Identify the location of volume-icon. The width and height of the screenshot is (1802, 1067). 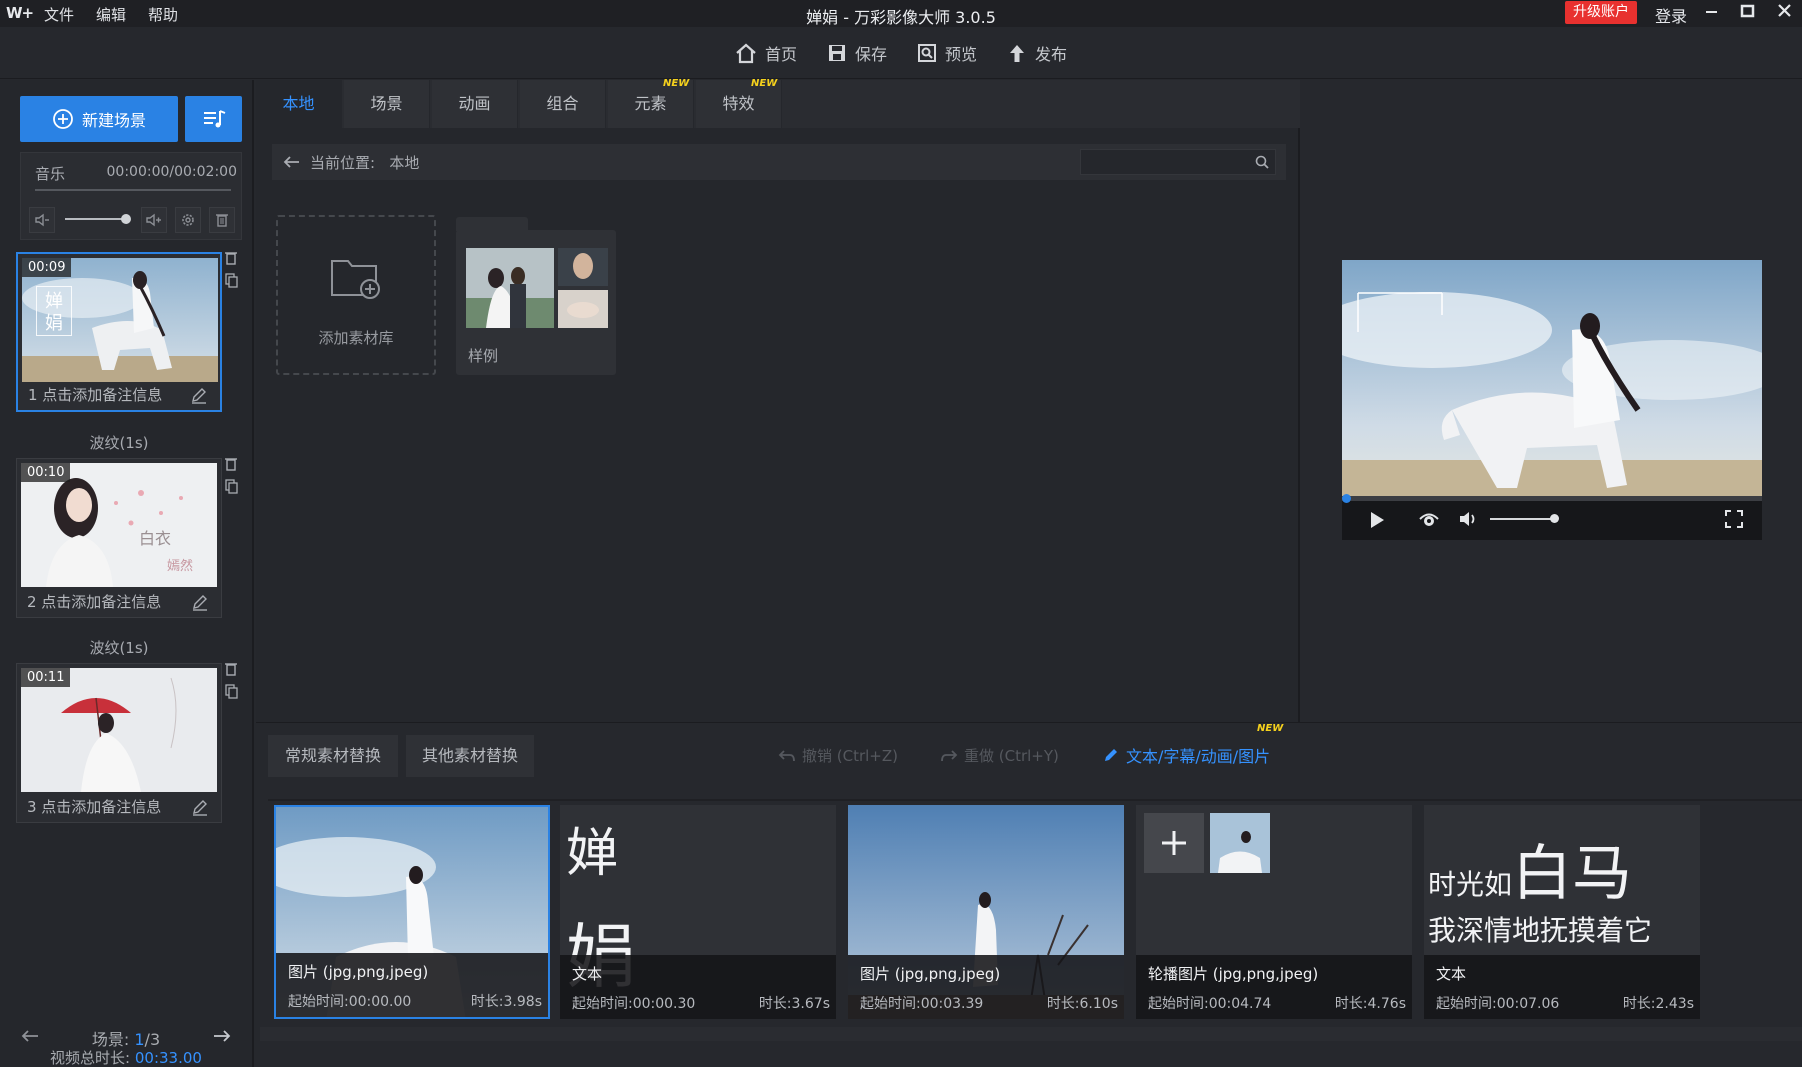
(1469, 519).